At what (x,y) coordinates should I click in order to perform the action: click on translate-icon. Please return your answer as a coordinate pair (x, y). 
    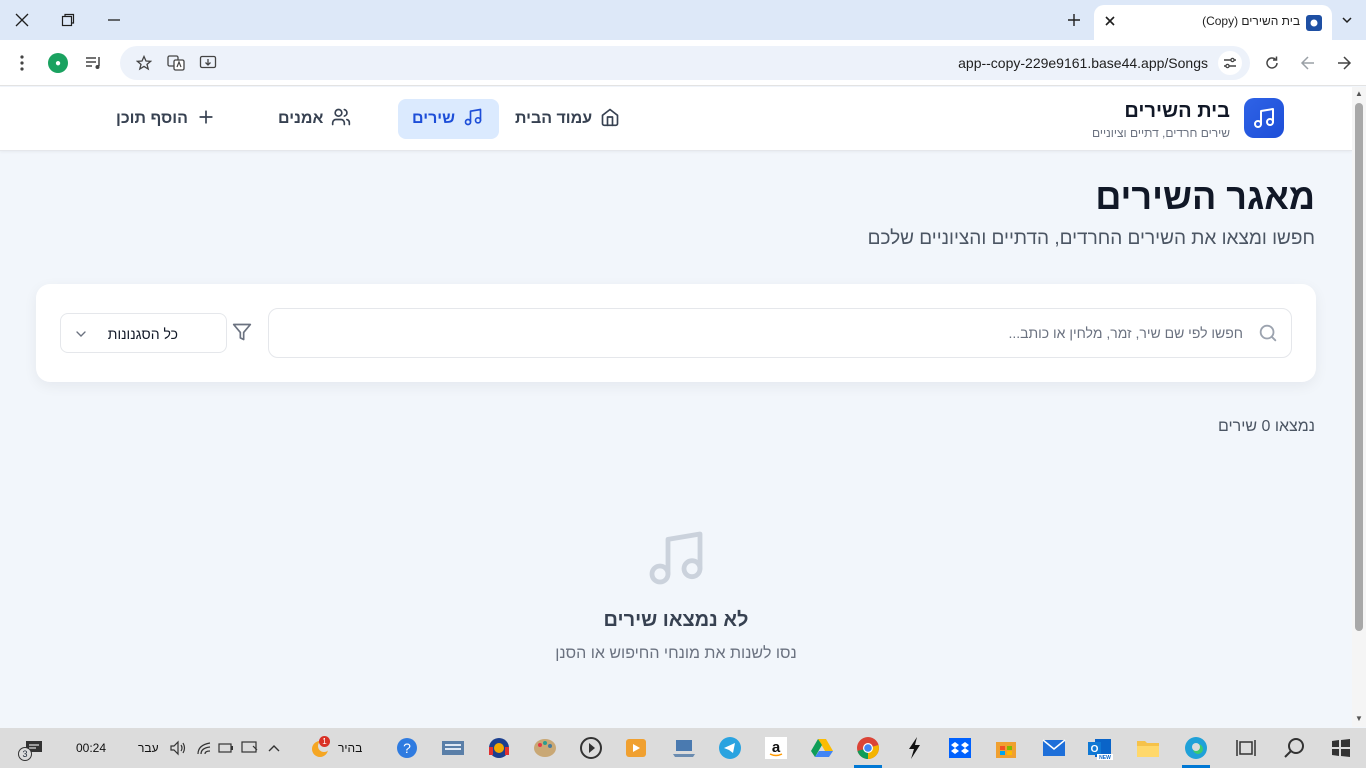
    Looking at the image, I should click on (176, 63).